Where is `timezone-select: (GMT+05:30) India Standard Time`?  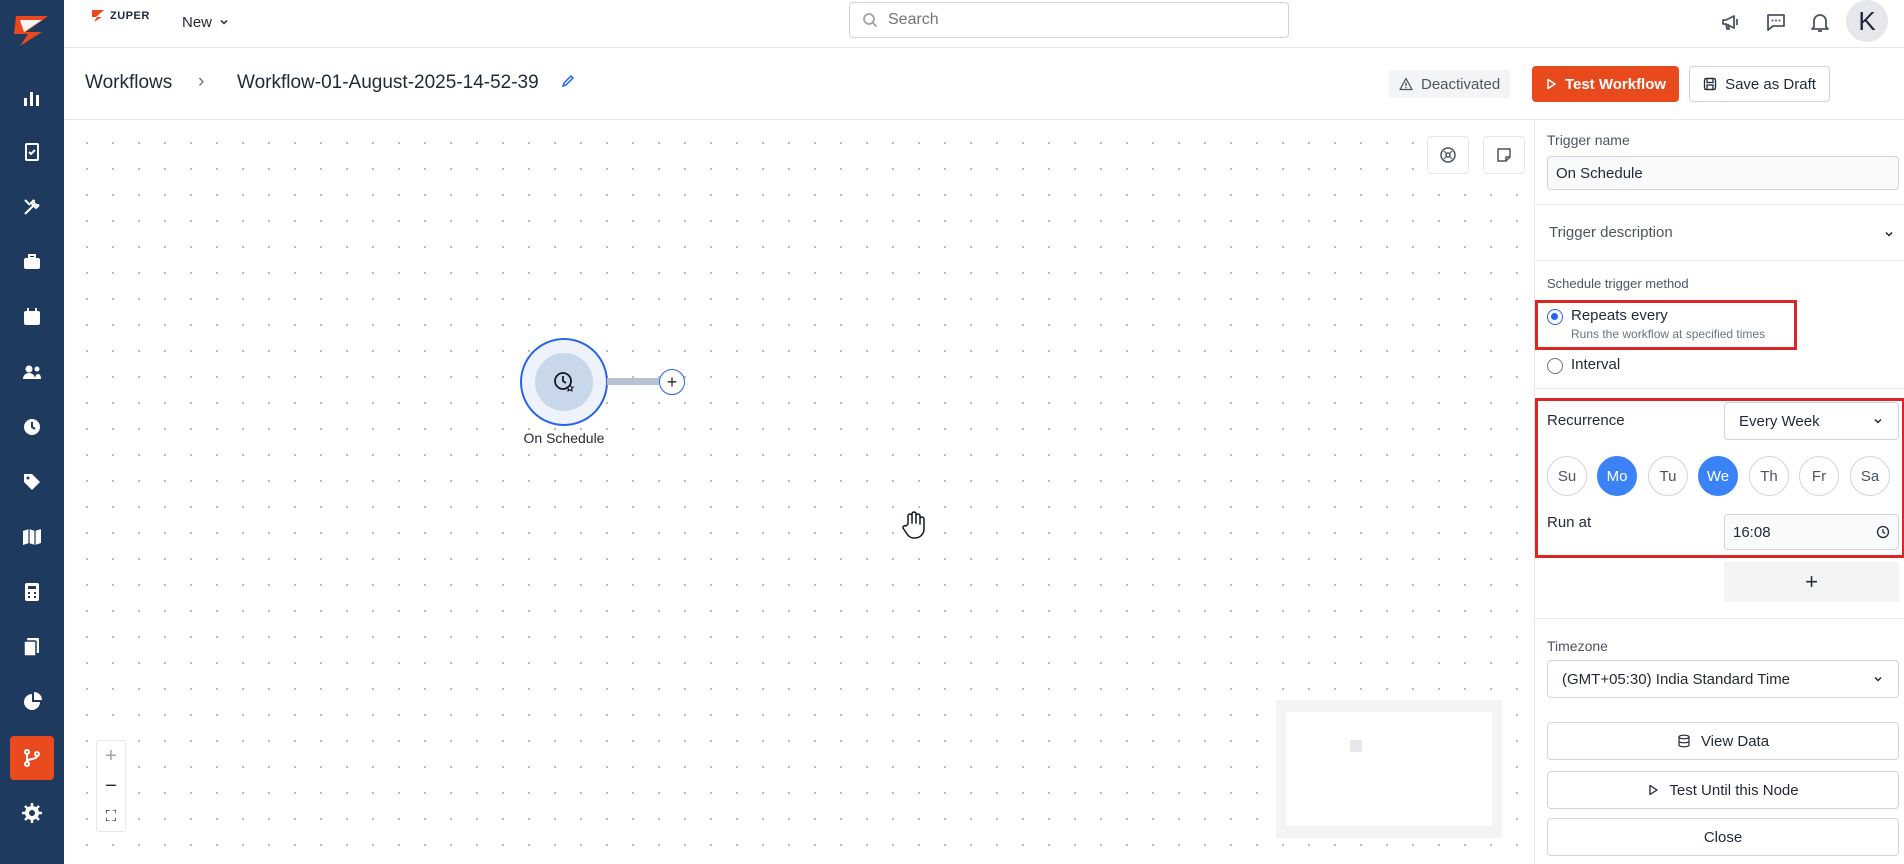 timezone-select: (GMT+05:30) India Standard Time is located at coordinates (1723, 679).